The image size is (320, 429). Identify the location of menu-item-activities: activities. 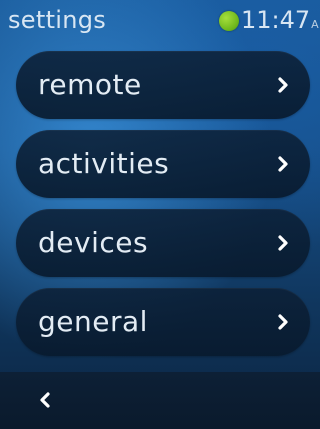
(163, 164).